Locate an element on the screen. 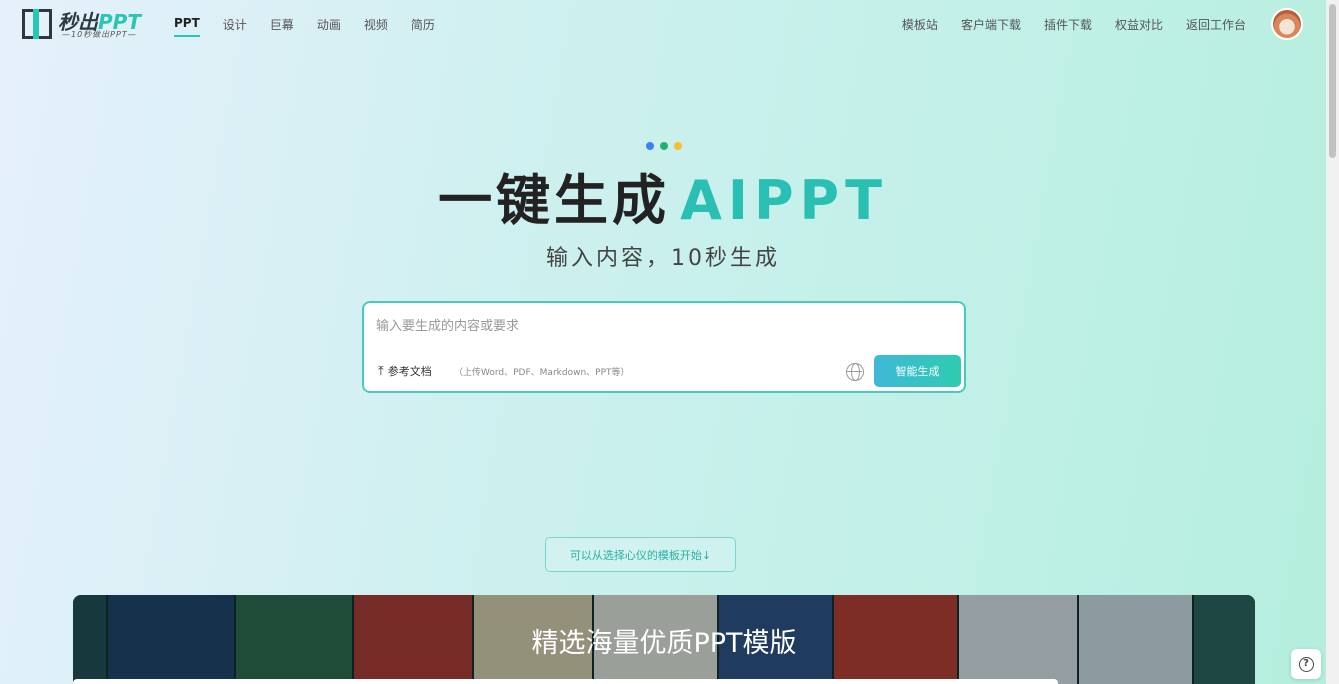 The width and height of the screenshot is (1339, 684). nav-item-design: 设计 is located at coordinates (235, 27).